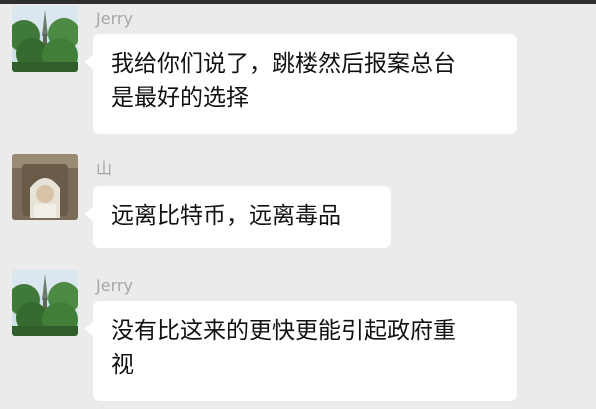  I want to click on portrait-avatar-icon, so click(45, 187).